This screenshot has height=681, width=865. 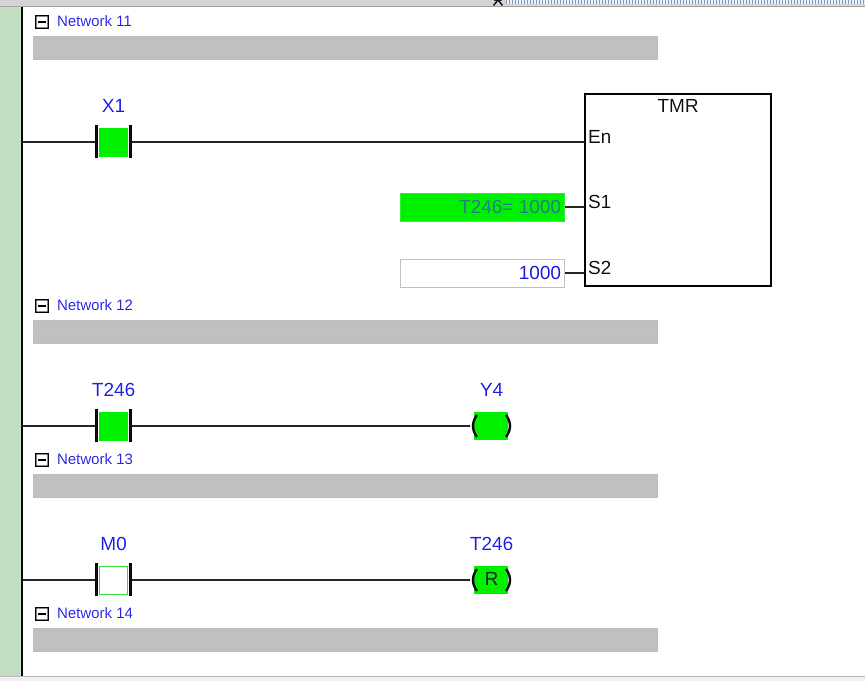 I want to click on coil-label: Y4, so click(x=492, y=391).